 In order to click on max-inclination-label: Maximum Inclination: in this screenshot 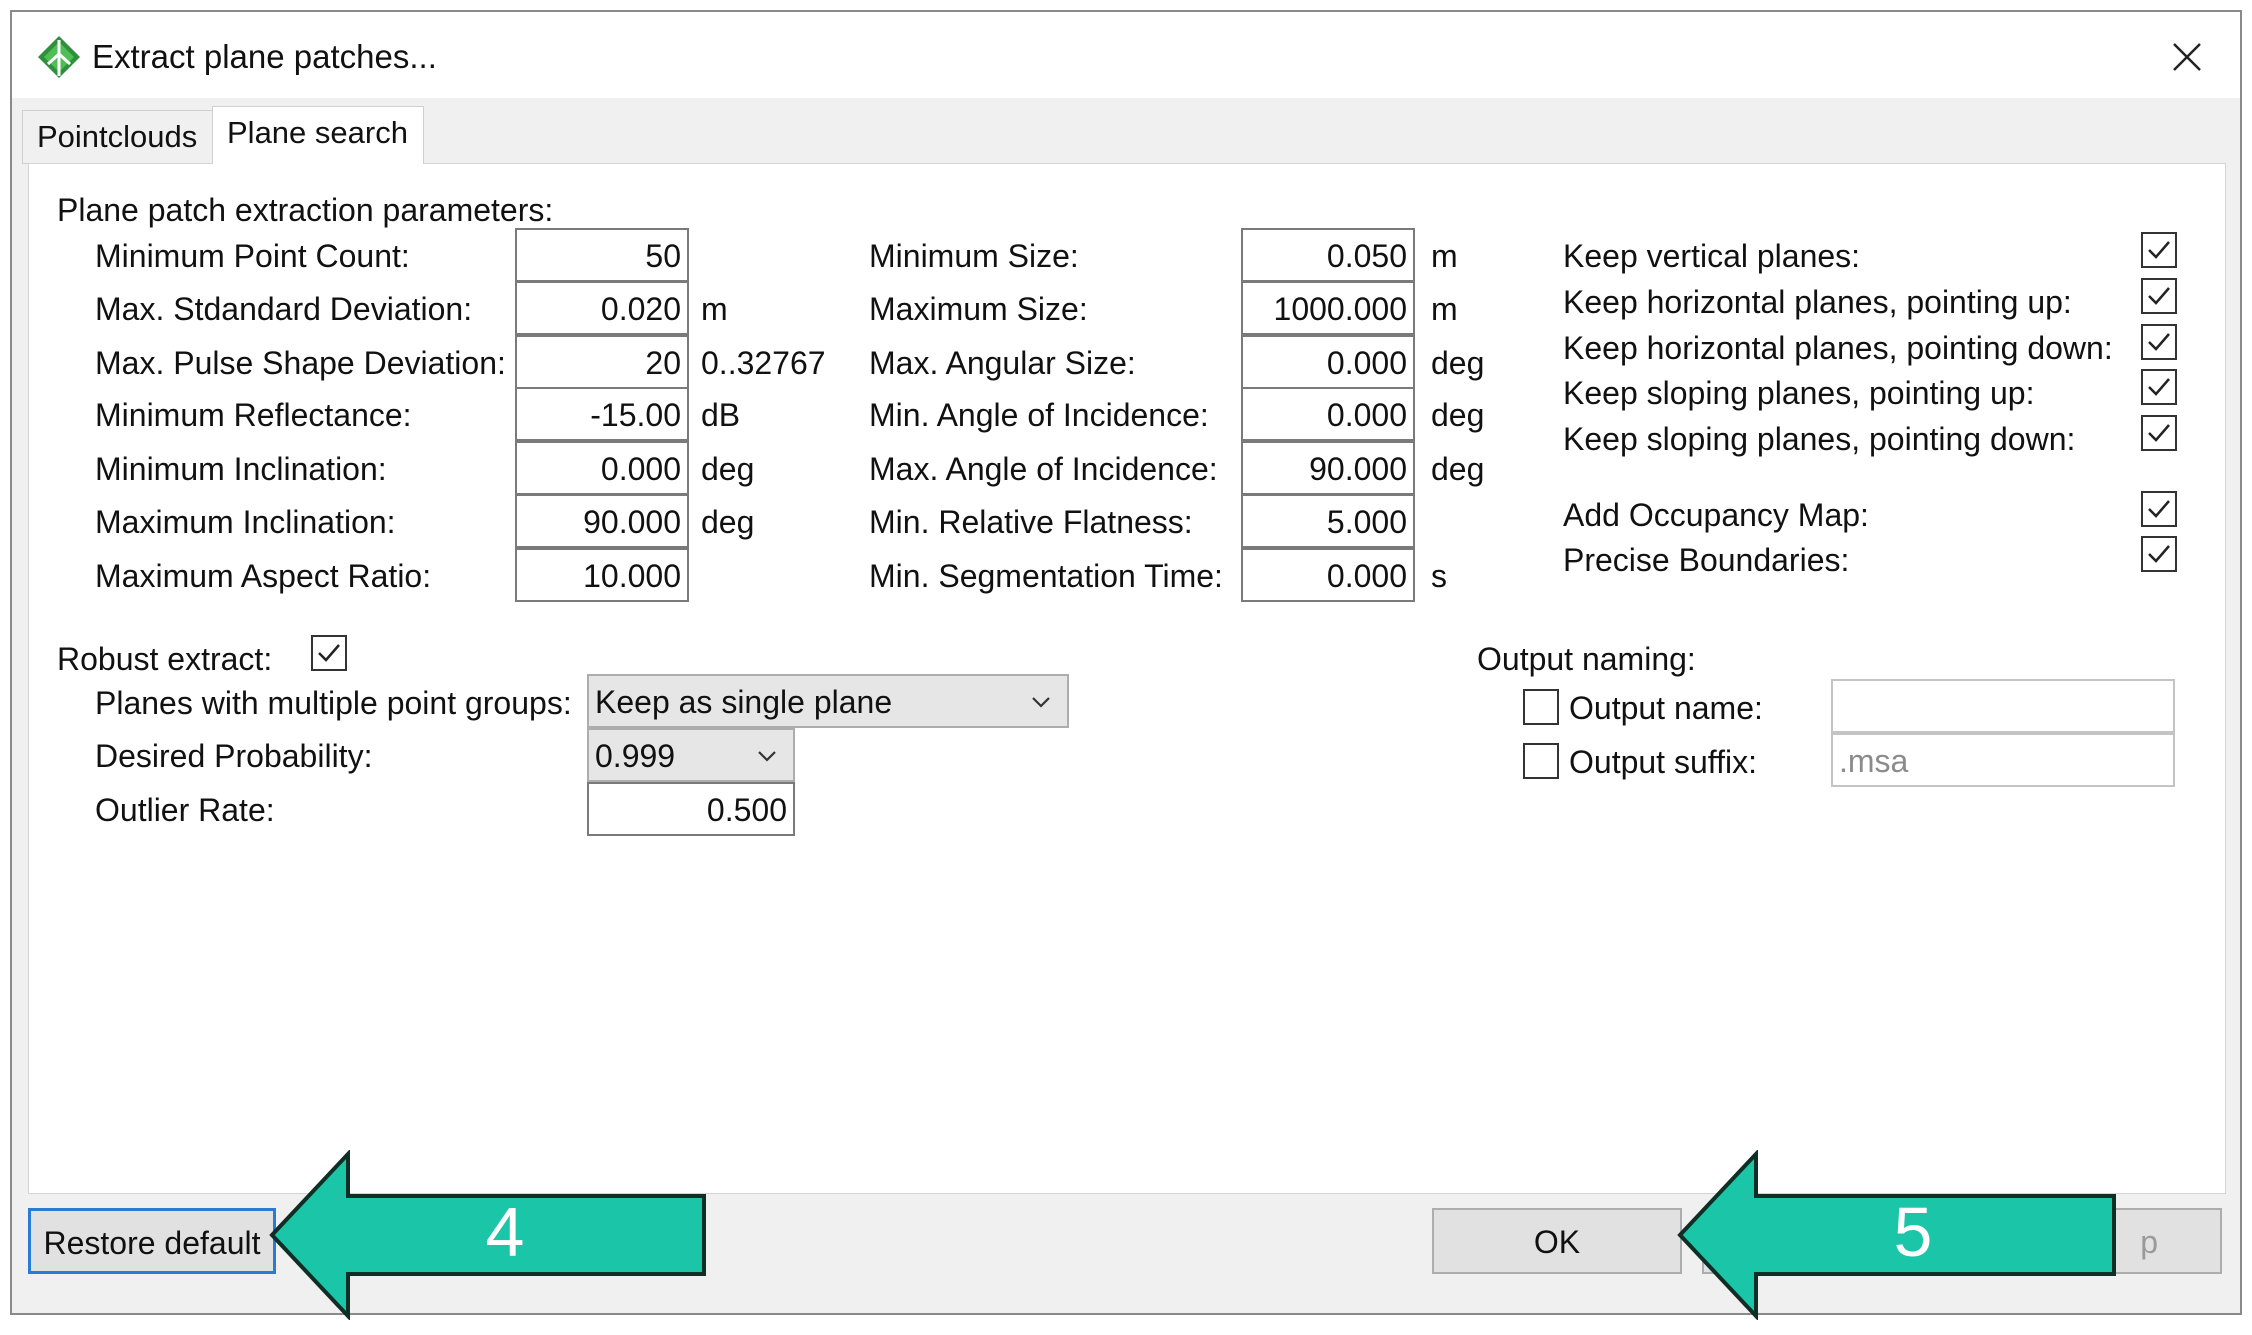, I will do `click(245, 522)`.